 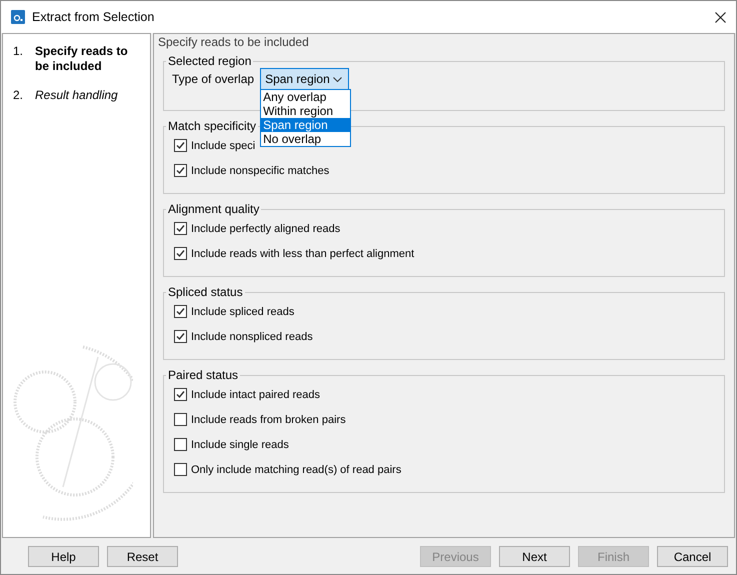 I want to click on caret-icon, so click(x=337, y=79).